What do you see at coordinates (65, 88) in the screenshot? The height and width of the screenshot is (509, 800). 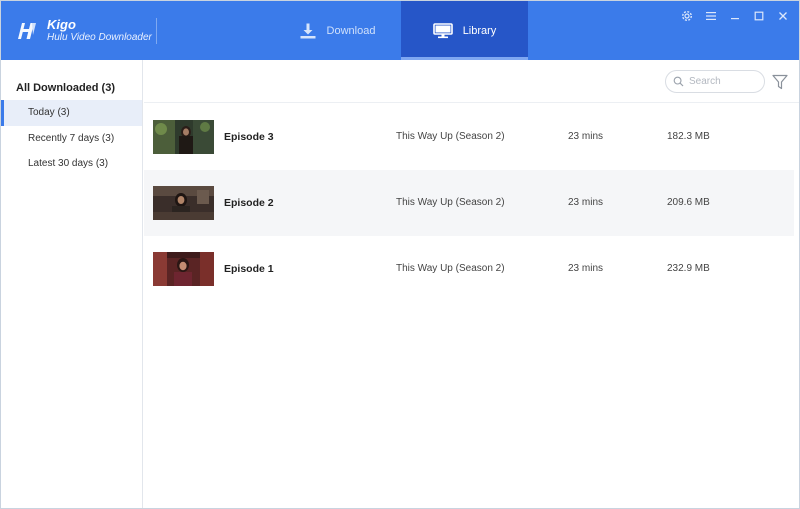 I see `sidebar-heading-all-downloaded: All Downloaded (3)` at bounding box center [65, 88].